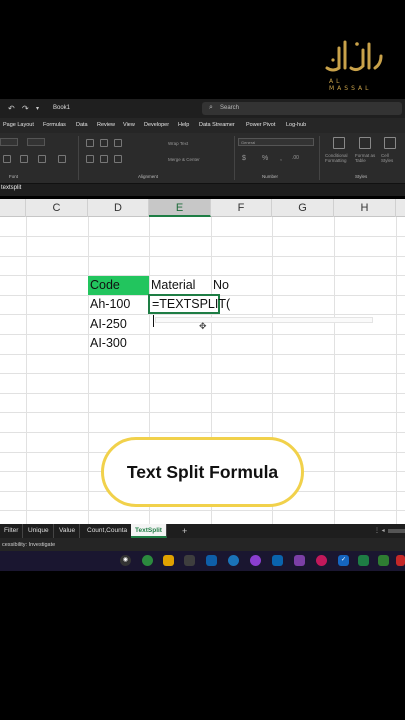 The height and width of the screenshot is (720, 405). What do you see at coordinates (7, 159) in the screenshot?
I see `font-color-icon` at bounding box center [7, 159].